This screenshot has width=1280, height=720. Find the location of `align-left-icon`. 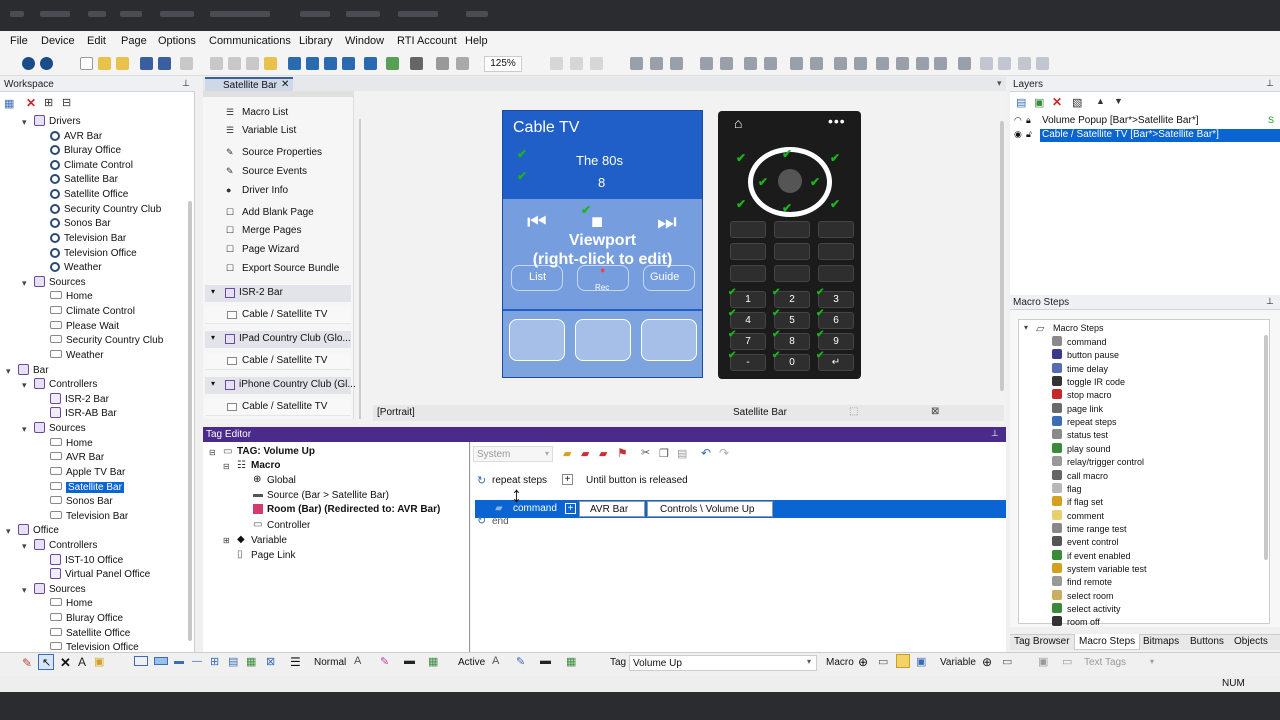

align-left-icon is located at coordinates (556, 63).